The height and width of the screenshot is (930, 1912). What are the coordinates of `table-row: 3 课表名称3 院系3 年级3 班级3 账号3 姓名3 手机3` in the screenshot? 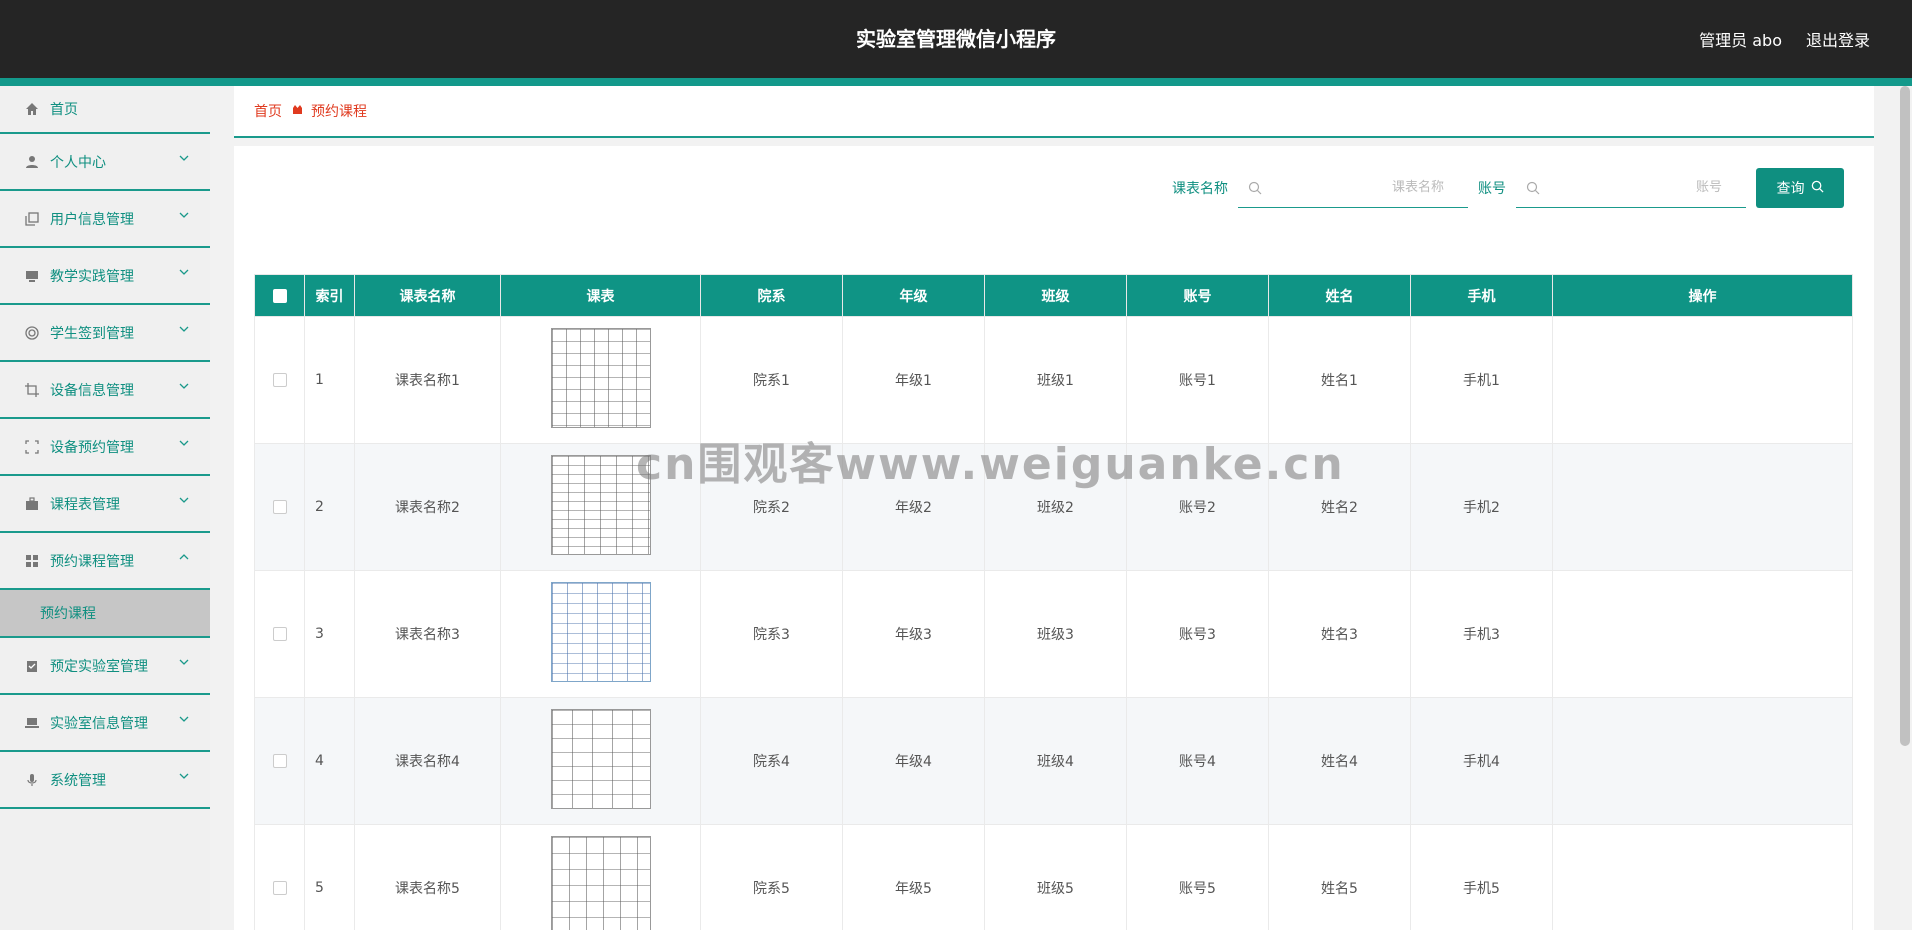 It's located at (1053, 634).